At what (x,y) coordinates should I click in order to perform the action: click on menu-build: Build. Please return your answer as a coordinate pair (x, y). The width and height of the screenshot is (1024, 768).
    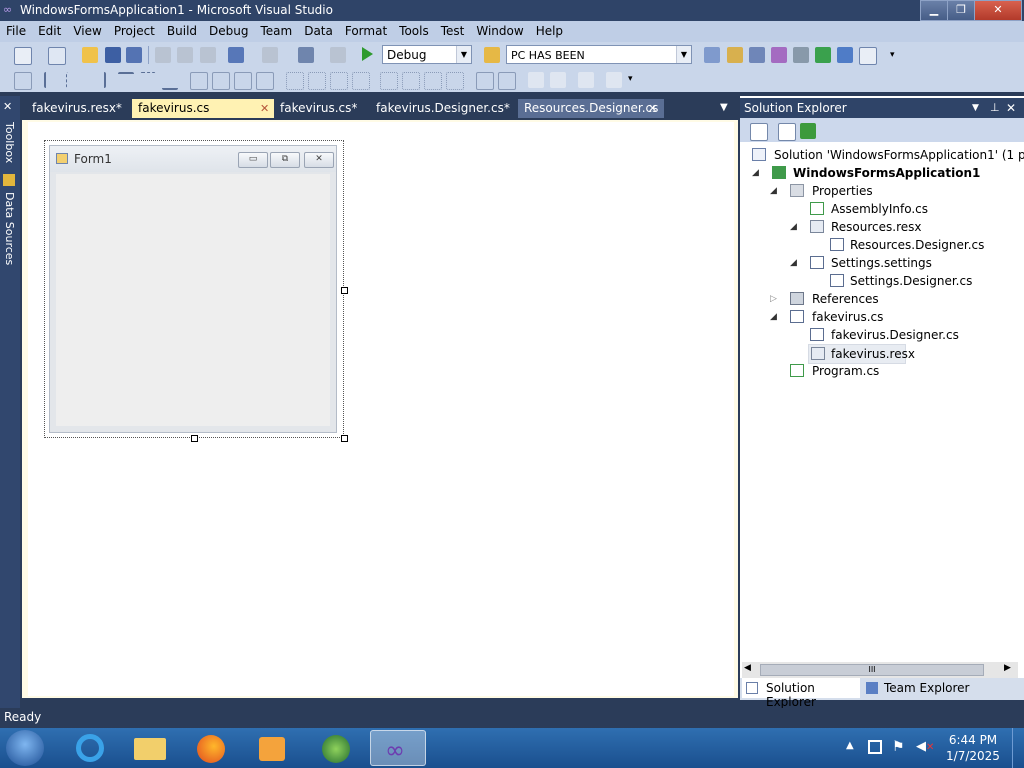
    Looking at the image, I should click on (182, 29).